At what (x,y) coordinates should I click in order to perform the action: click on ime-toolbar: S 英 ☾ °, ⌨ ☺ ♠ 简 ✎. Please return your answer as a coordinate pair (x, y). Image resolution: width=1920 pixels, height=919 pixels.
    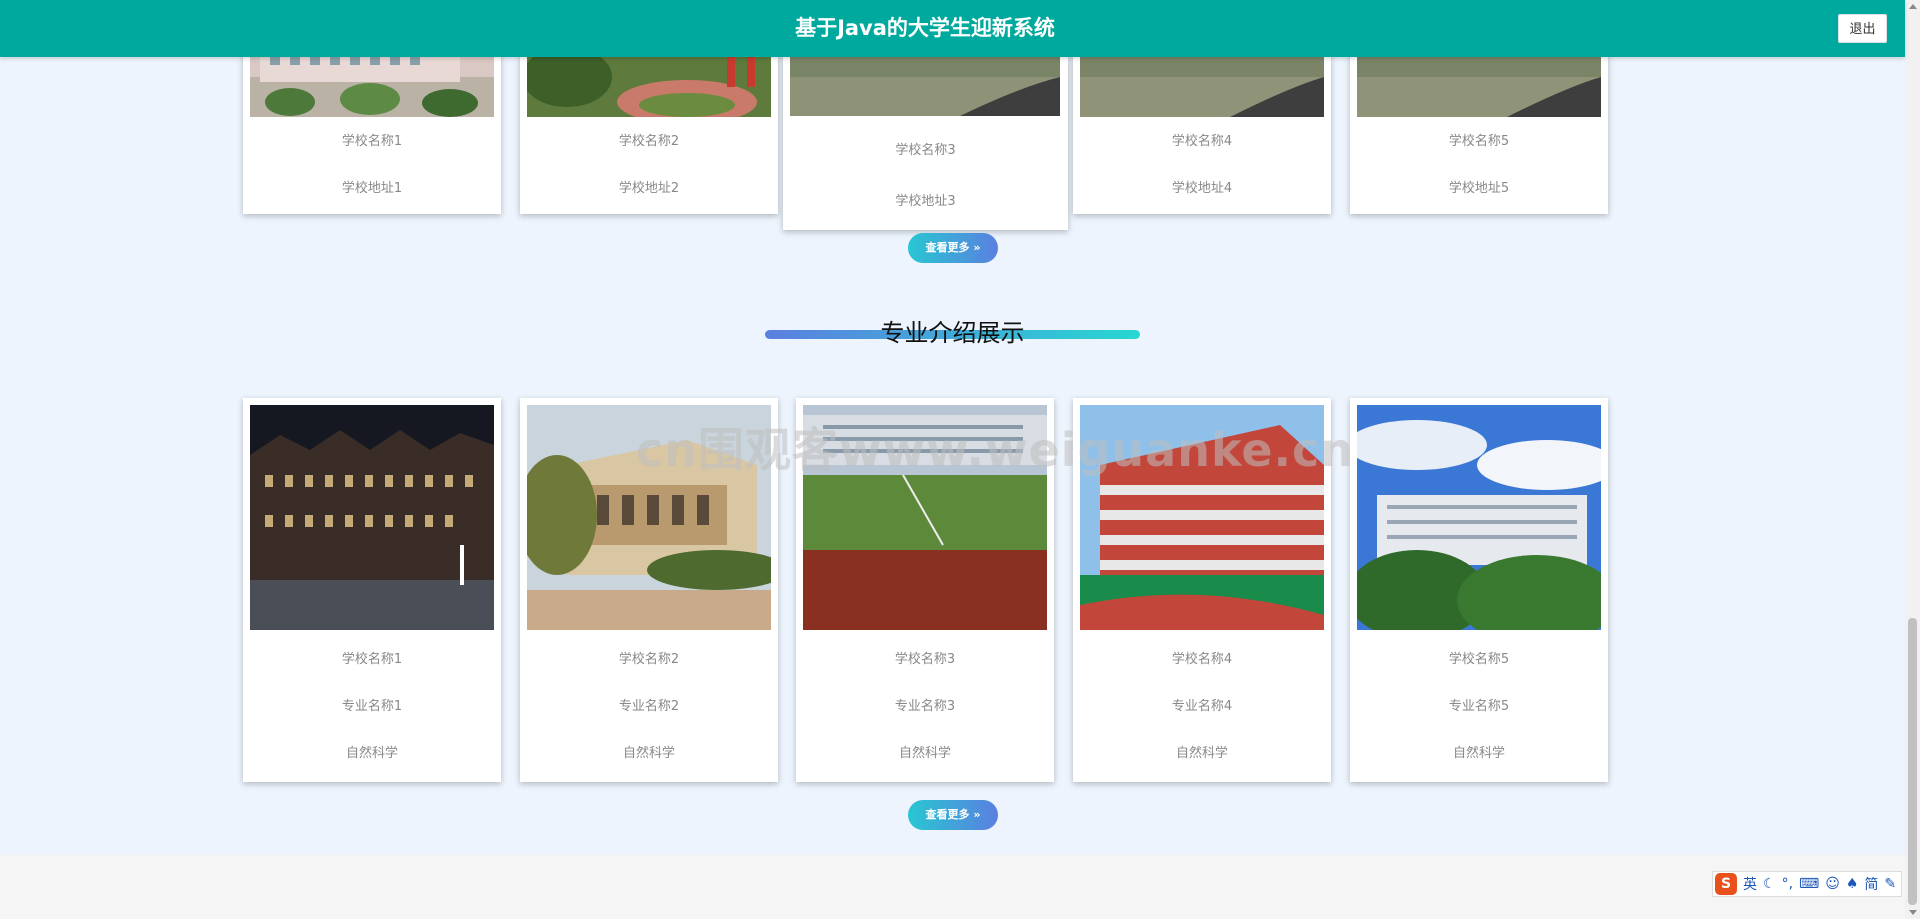
    Looking at the image, I should click on (1807, 884).